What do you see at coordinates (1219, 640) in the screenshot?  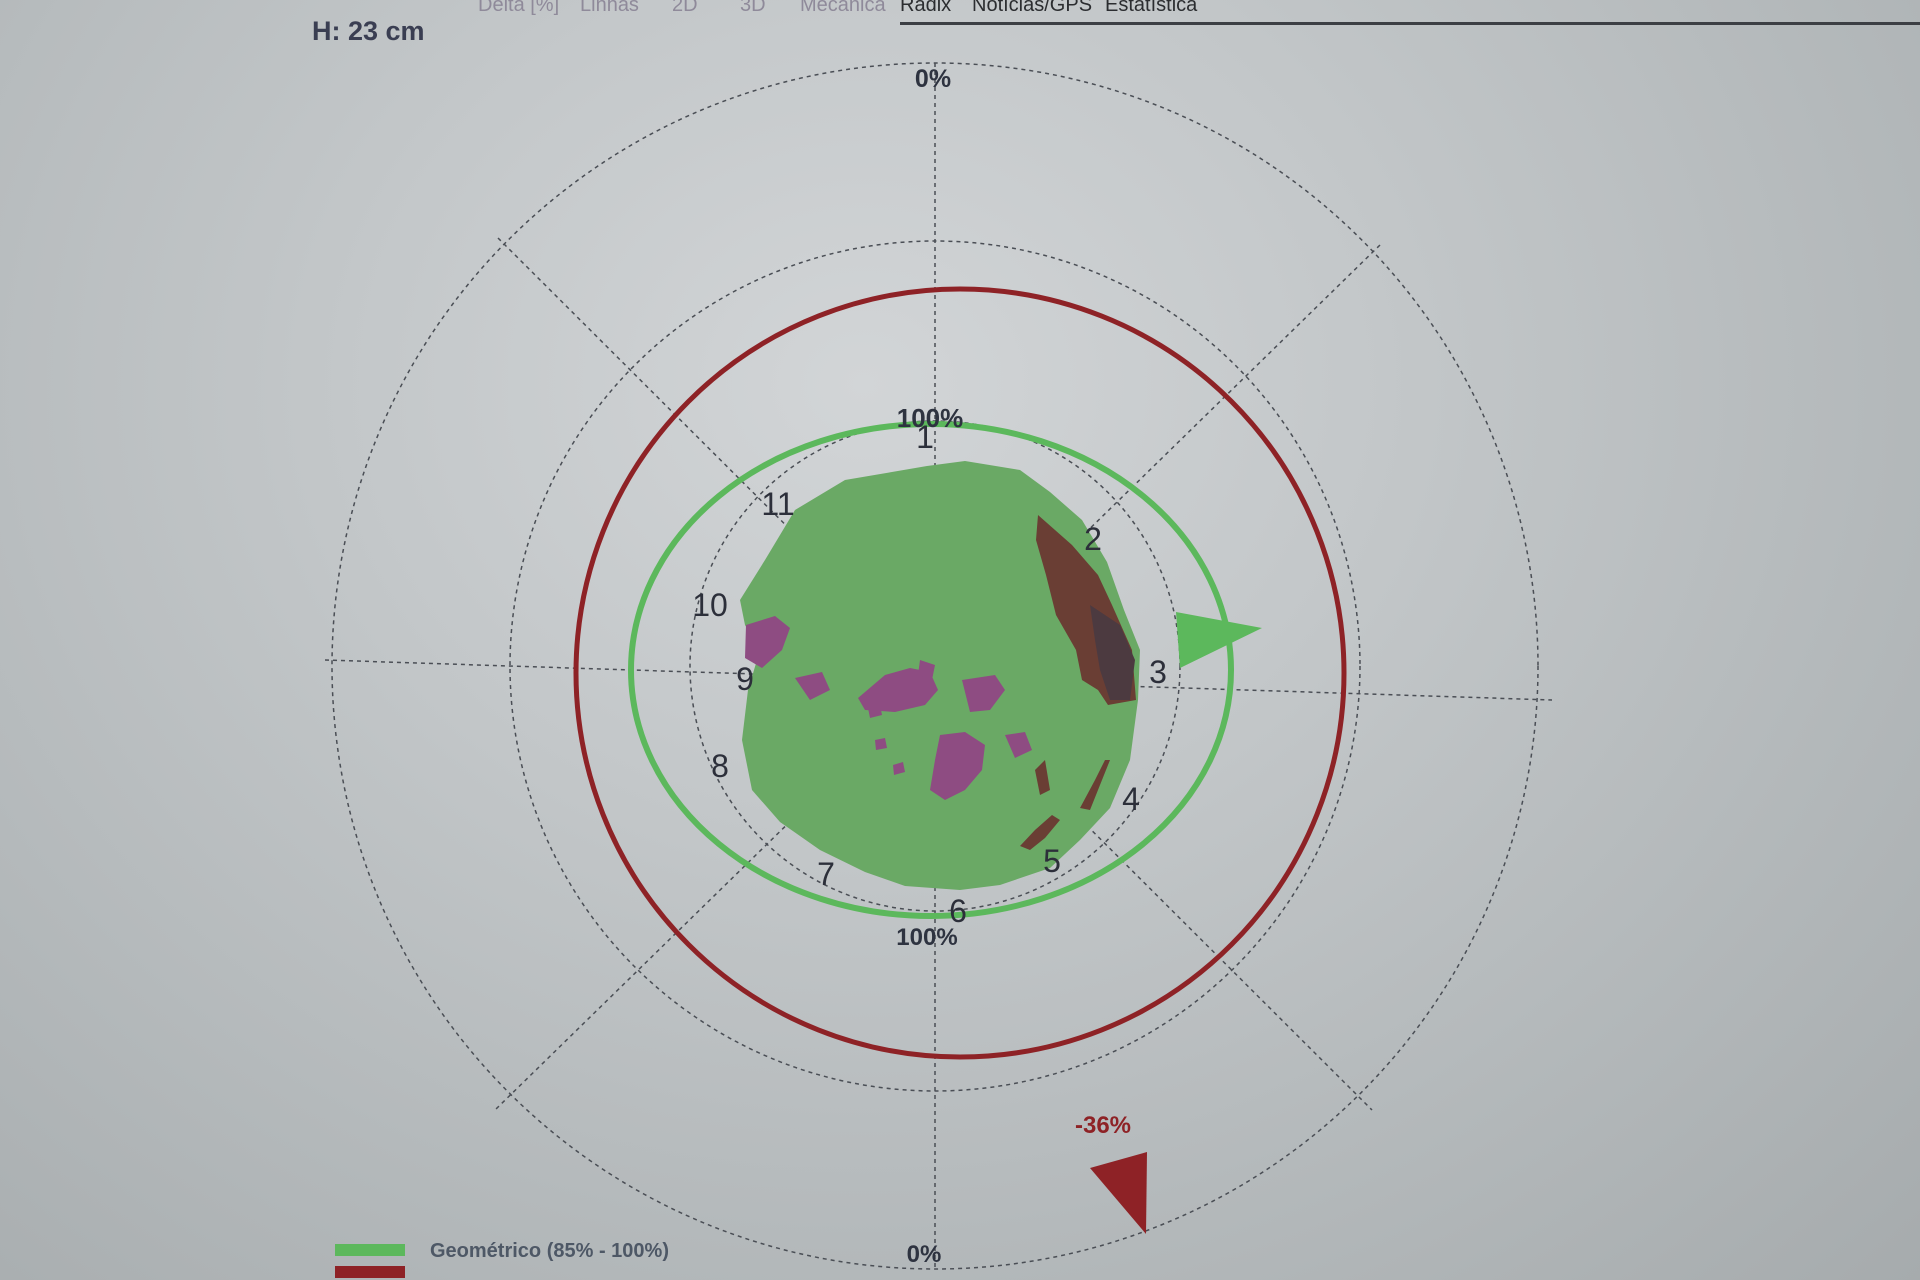 I see `green-pointer-icon` at bounding box center [1219, 640].